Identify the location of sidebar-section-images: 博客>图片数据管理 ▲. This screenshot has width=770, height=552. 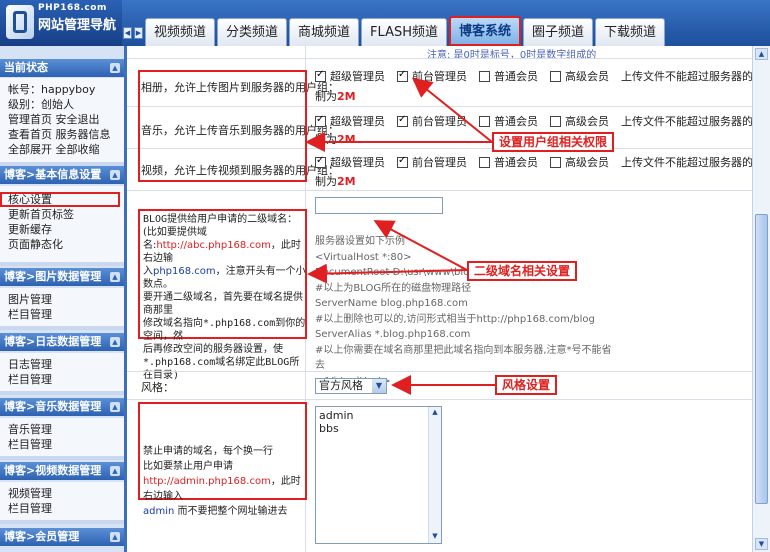
(62, 277).